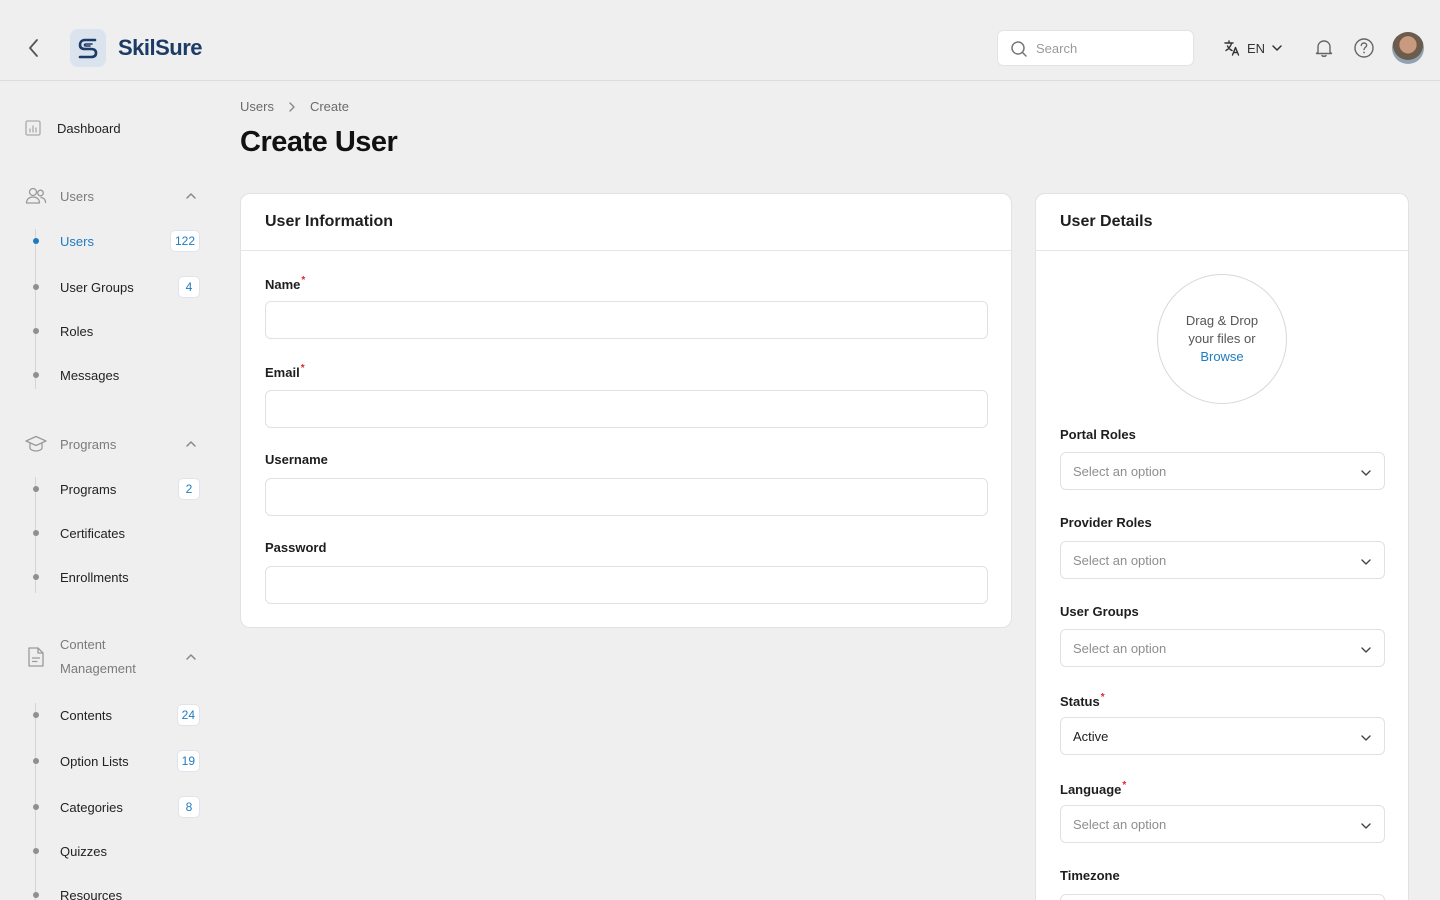 This screenshot has height=900, width=1440. I want to click on sidebar-item-contents: Contents 24, so click(116, 715).